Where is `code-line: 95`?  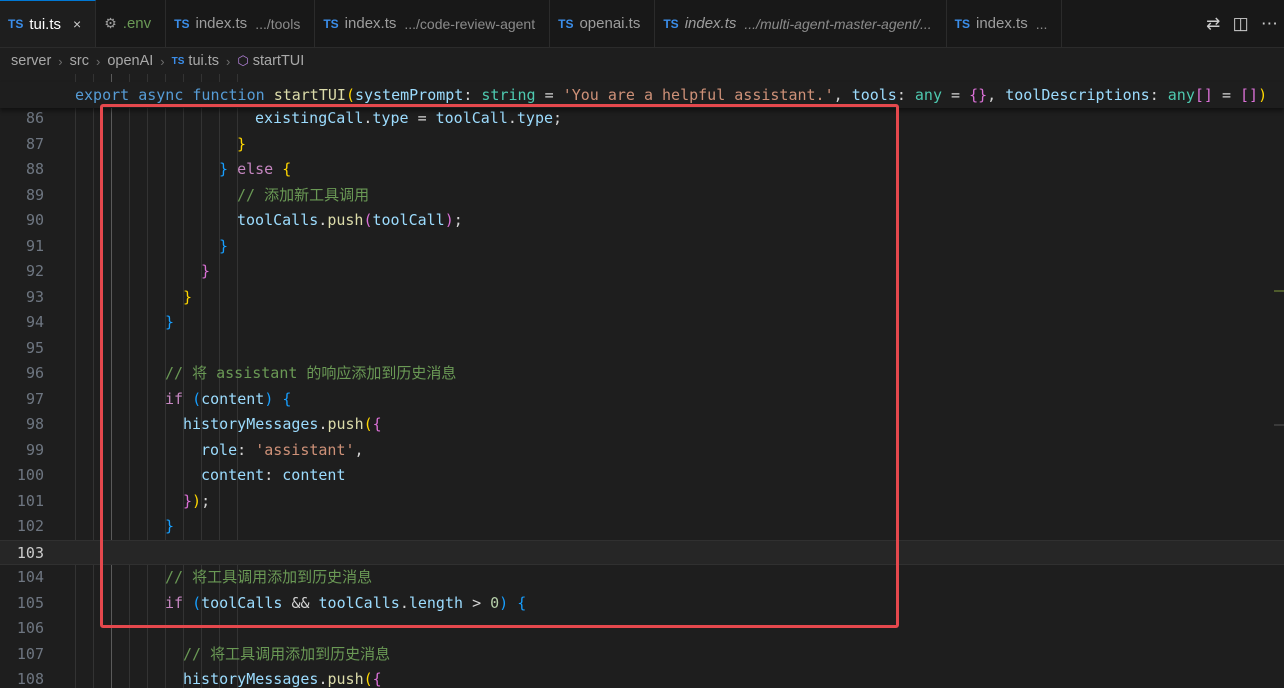
code-line: 95 is located at coordinates (34, 347).